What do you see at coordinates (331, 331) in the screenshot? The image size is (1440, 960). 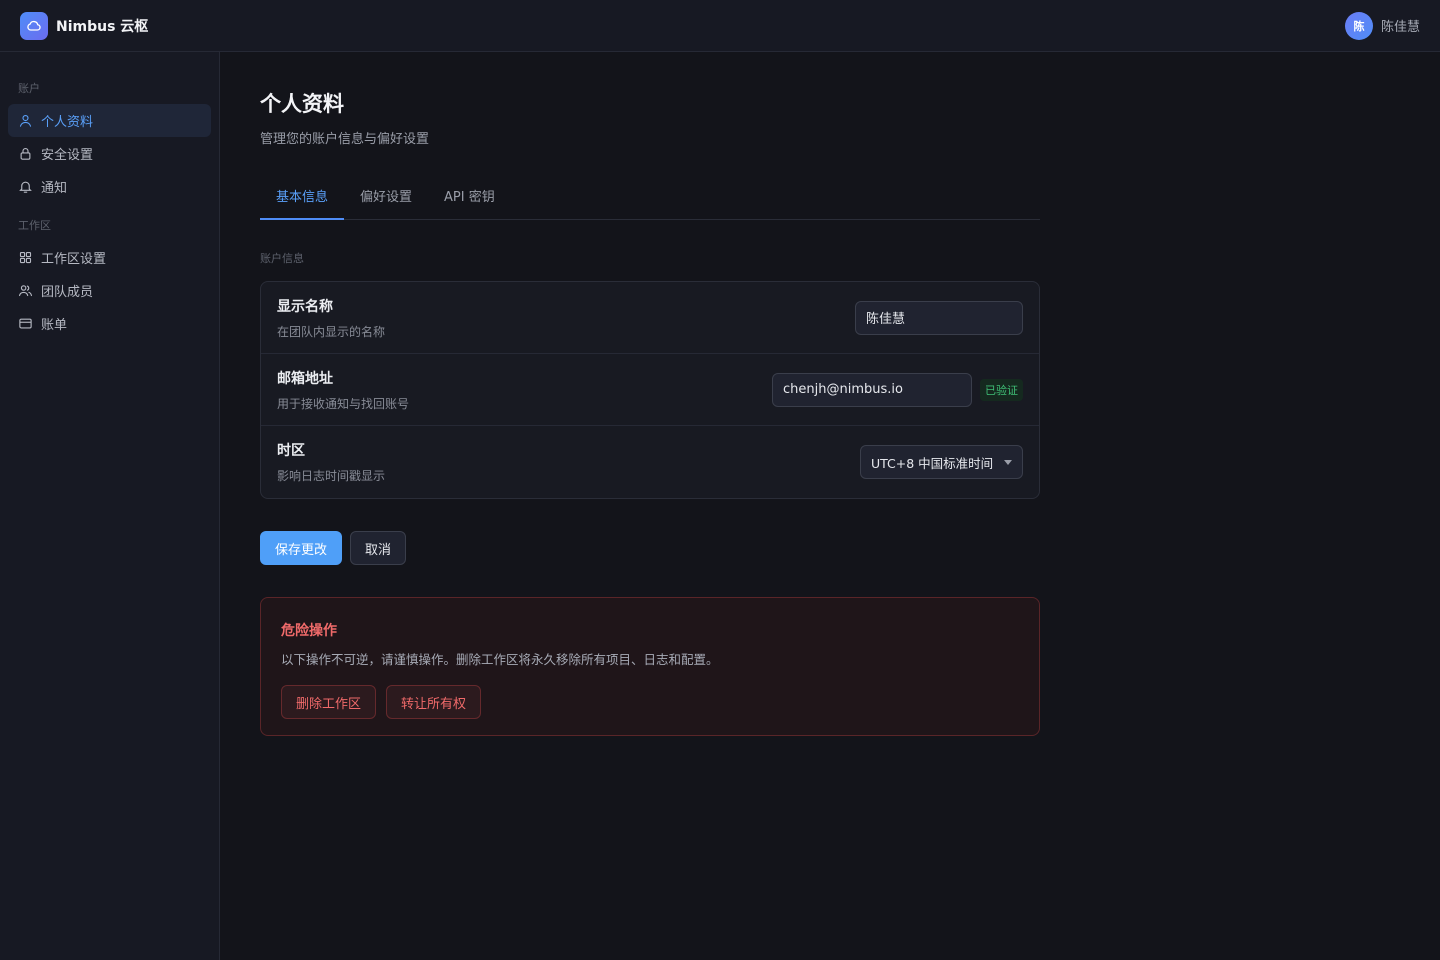 I see `field-description: 在团队内显示的名称` at bounding box center [331, 331].